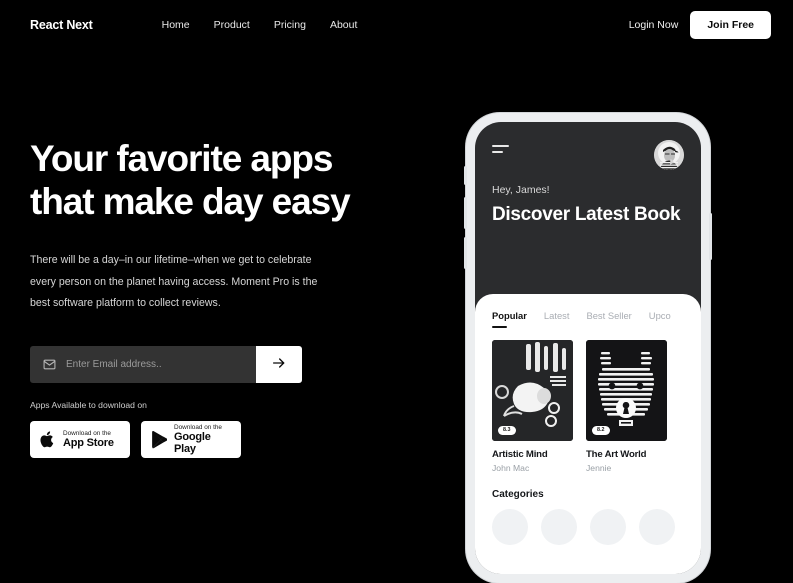  What do you see at coordinates (154, 364) in the screenshot?
I see `email-input` at bounding box center [154, 364].